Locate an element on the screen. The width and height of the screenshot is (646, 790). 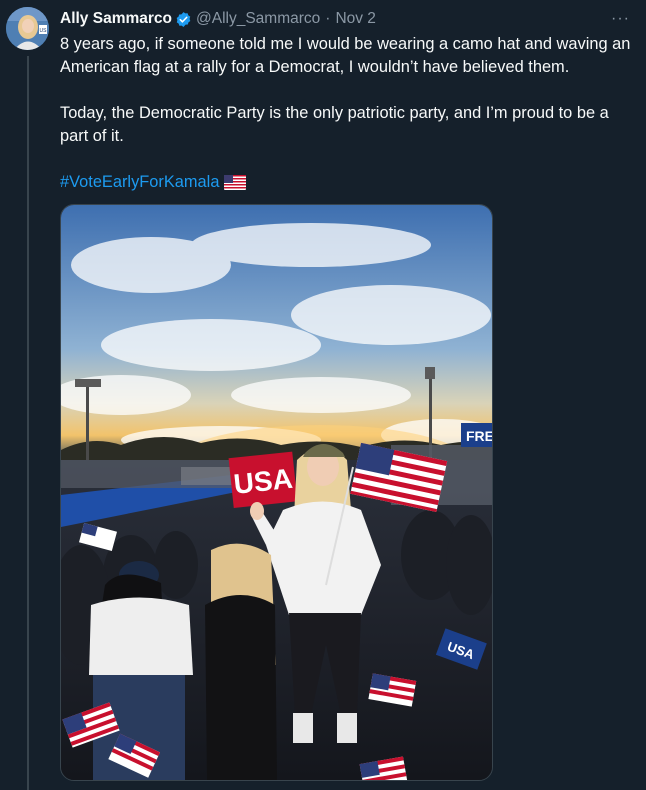
avatar: US is located at coordinates (27, 28).